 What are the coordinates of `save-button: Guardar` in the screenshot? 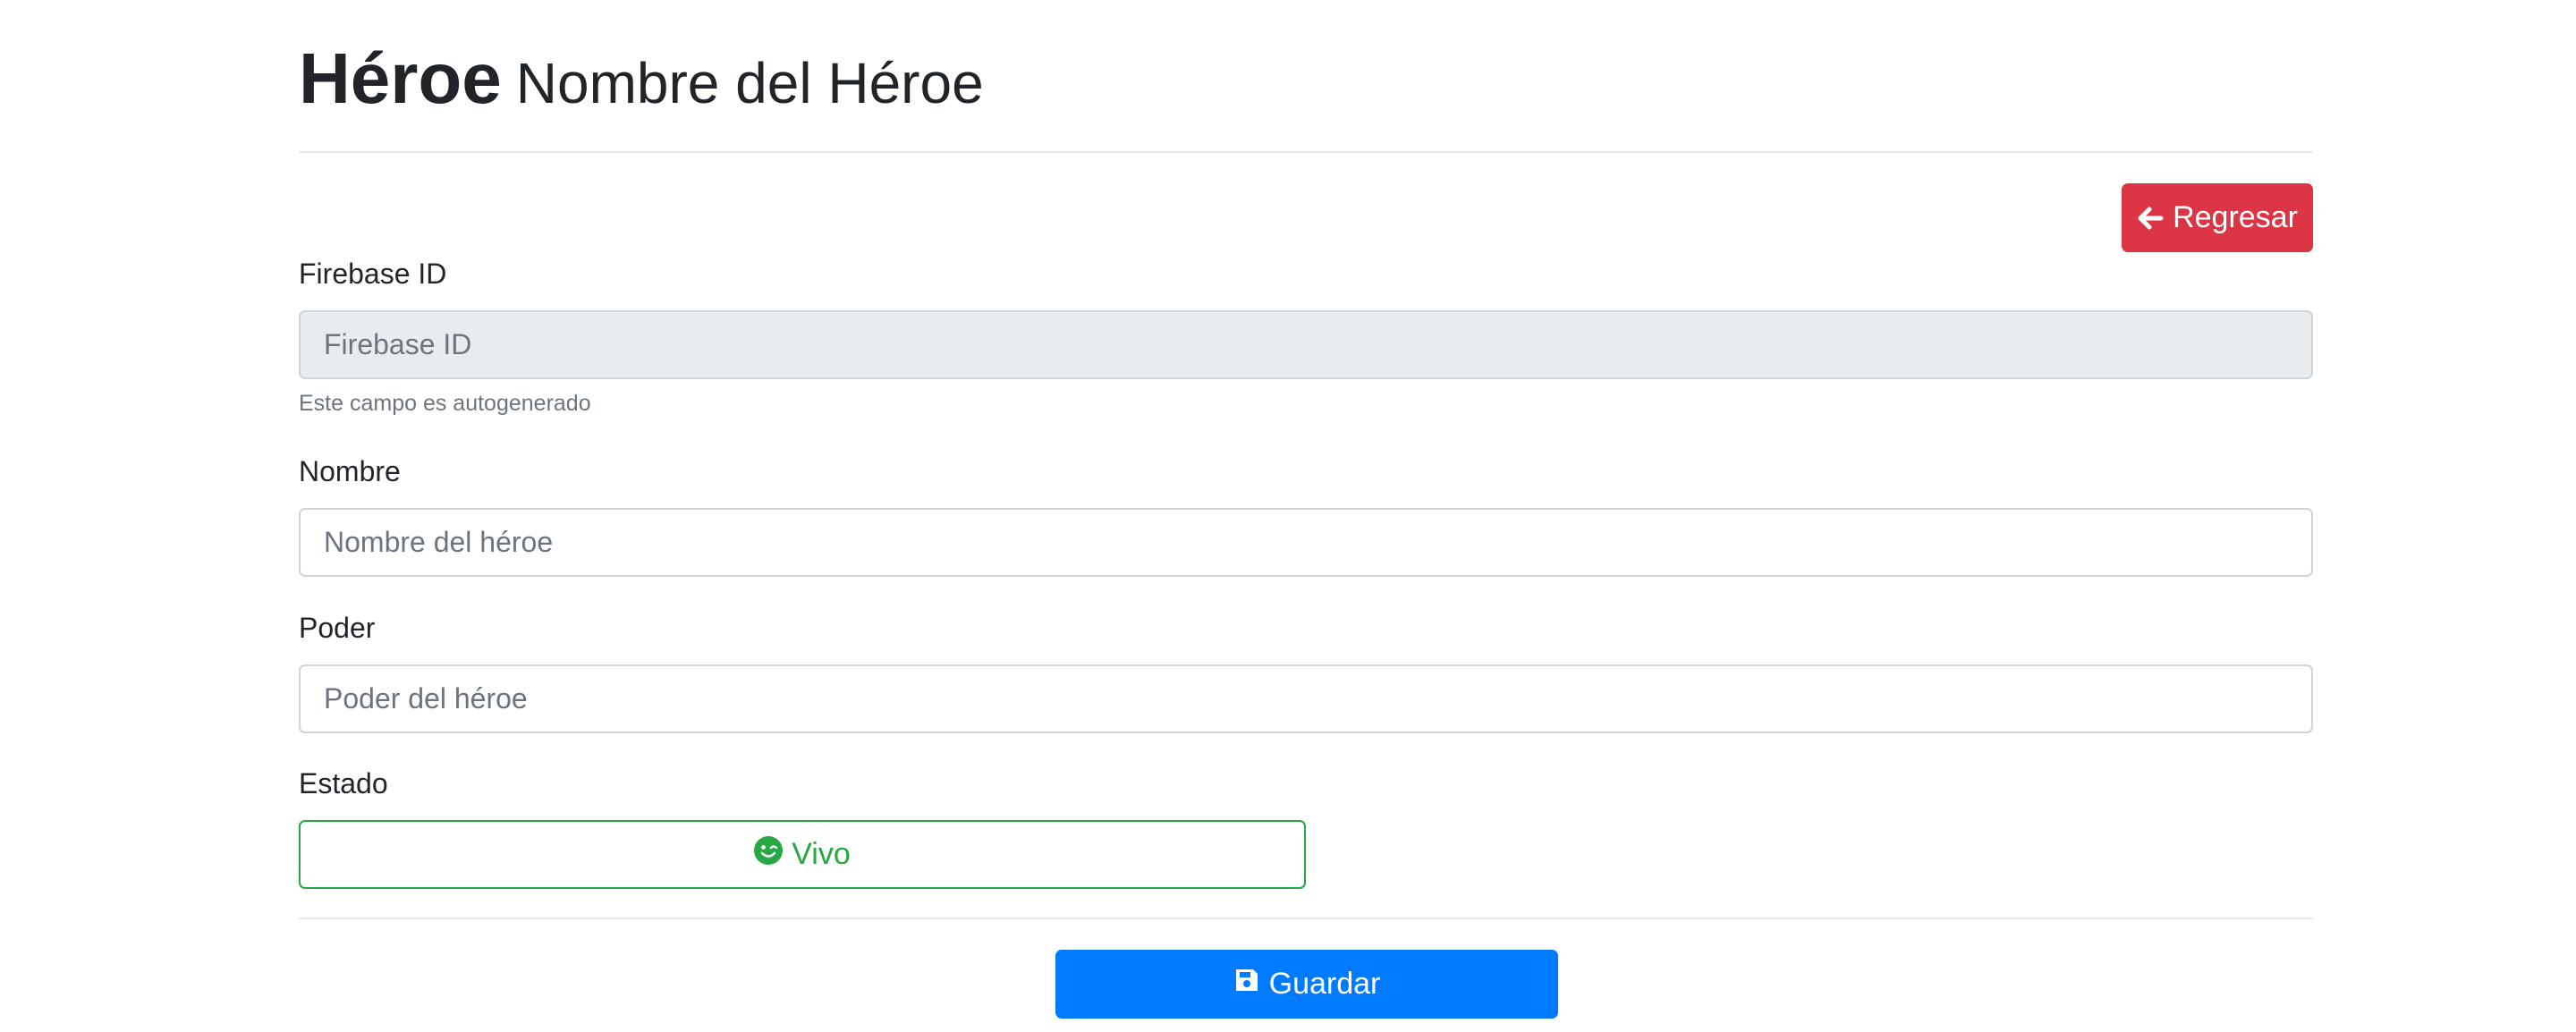 It's located at (1306, 984).